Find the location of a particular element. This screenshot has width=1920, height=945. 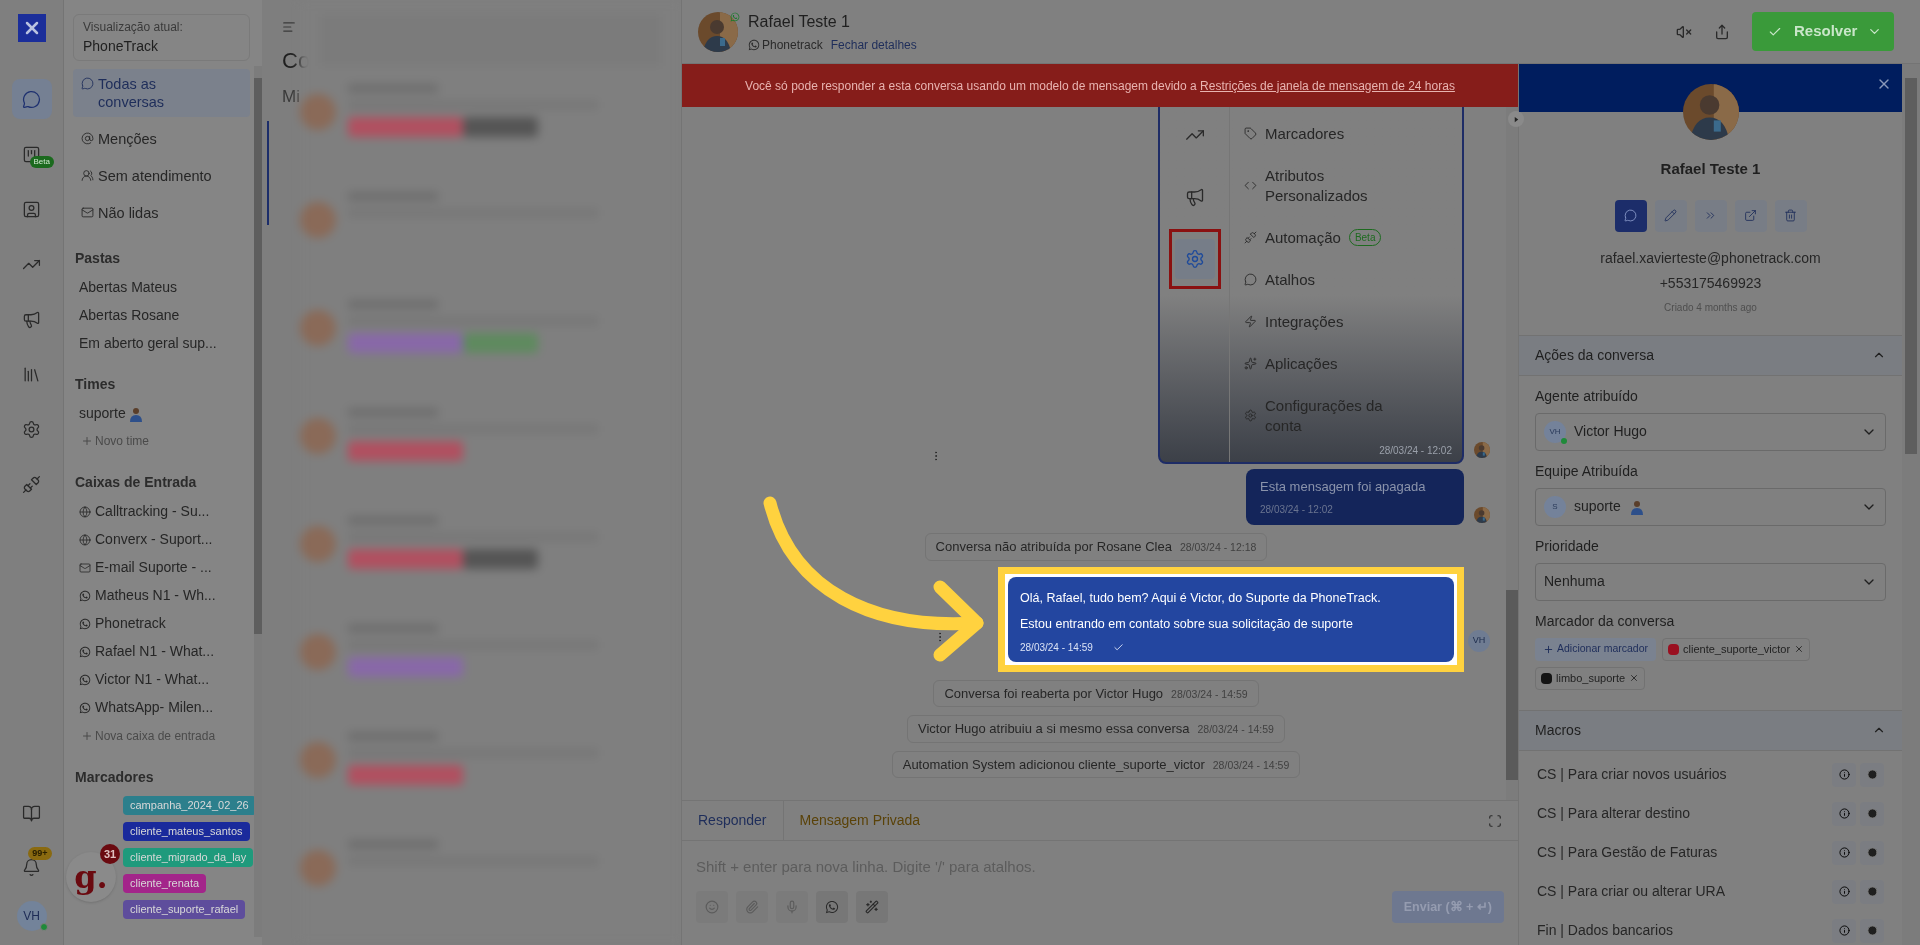

person-icon is located at coordinates (1636, 506).